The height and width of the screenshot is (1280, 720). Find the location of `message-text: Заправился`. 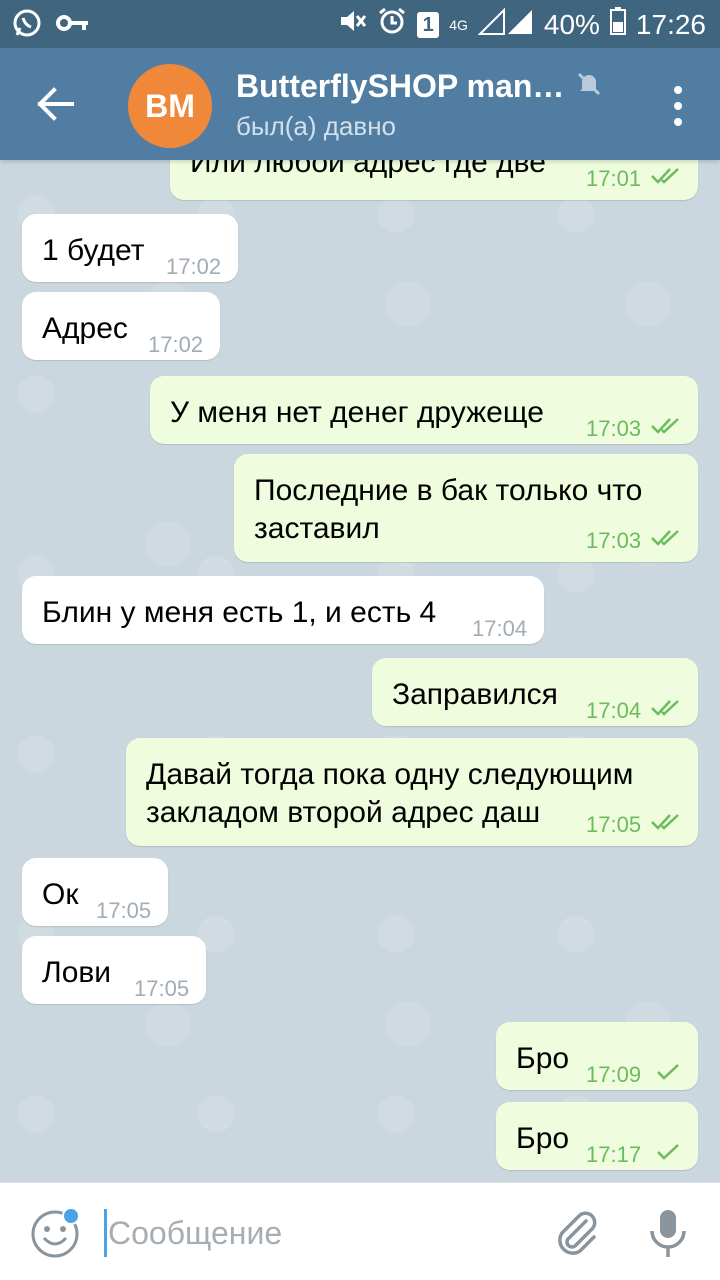

message-text: Заправился is located at coordinates (475, 694).